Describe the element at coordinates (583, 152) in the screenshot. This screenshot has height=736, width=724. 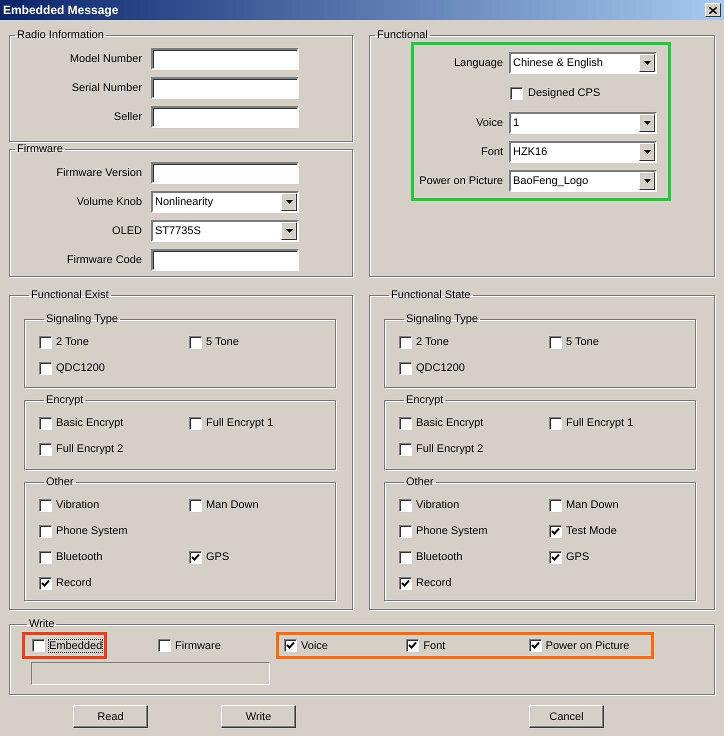
I see `dropdown: HZK16` at that location.